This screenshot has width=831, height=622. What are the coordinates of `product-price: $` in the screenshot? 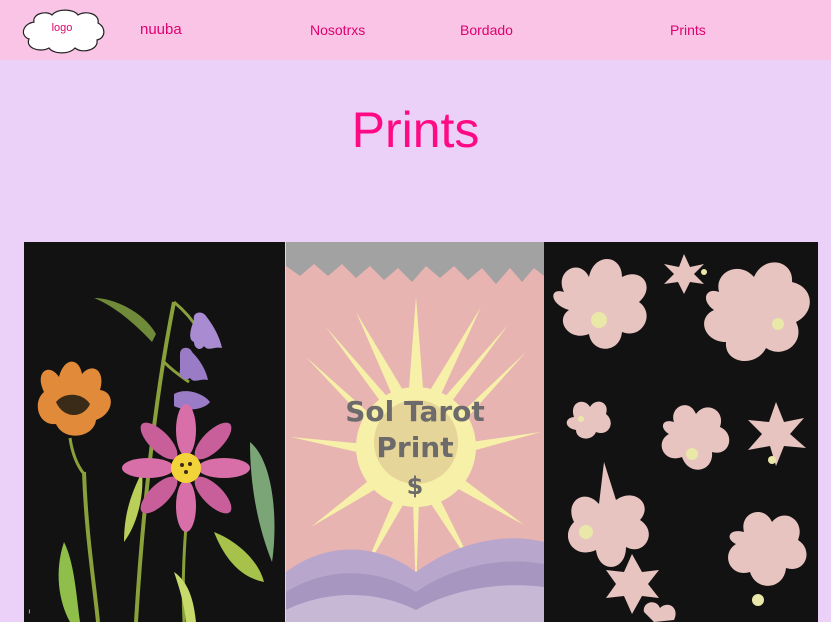 It's located at (415, 486).